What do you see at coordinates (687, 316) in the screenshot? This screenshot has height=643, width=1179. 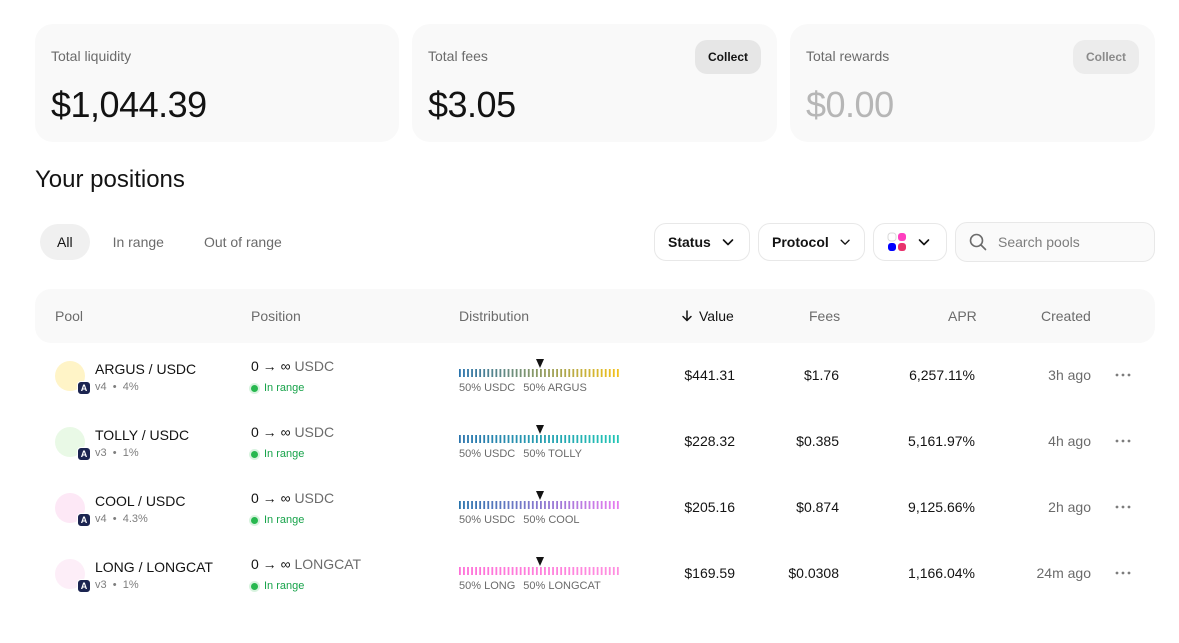 I see `sort-arrow-down-icon` at bounding box center [687, 316].